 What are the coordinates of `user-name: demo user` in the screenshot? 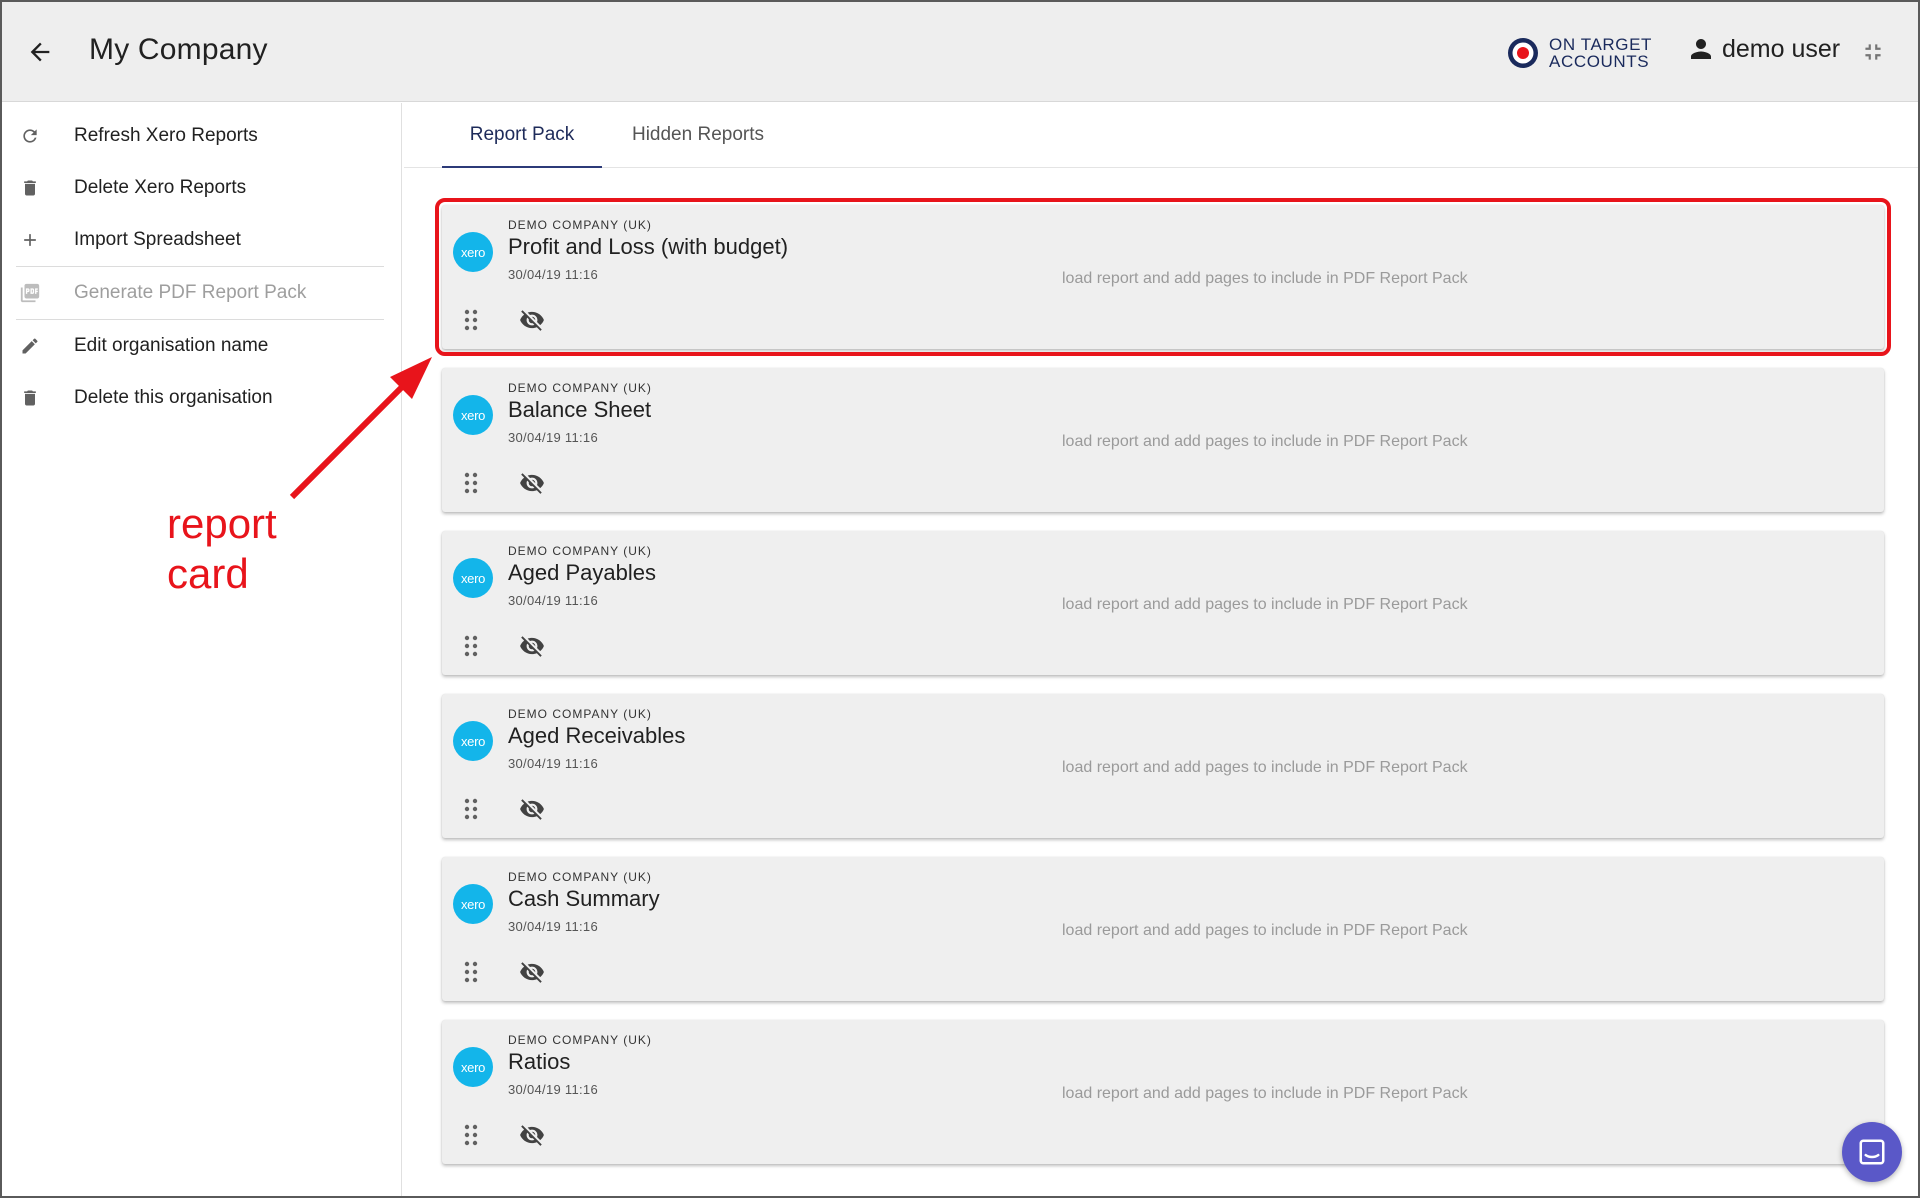 It's located at (1781, 48).